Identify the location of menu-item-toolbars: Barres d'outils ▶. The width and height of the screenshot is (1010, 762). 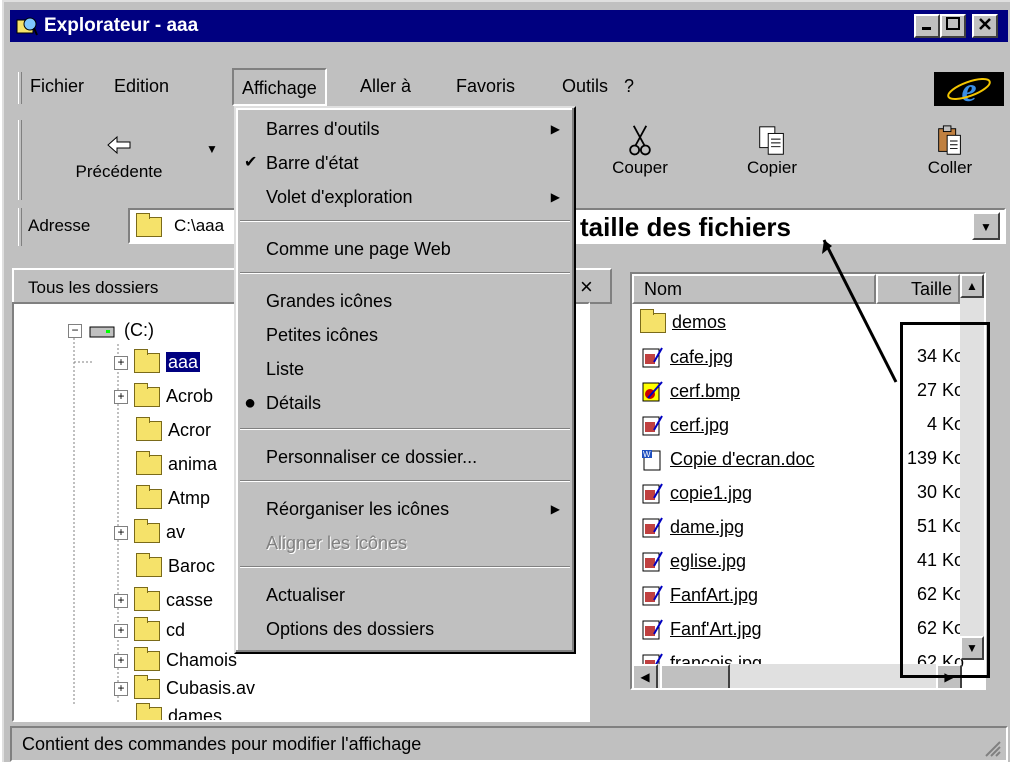
(405, 129).